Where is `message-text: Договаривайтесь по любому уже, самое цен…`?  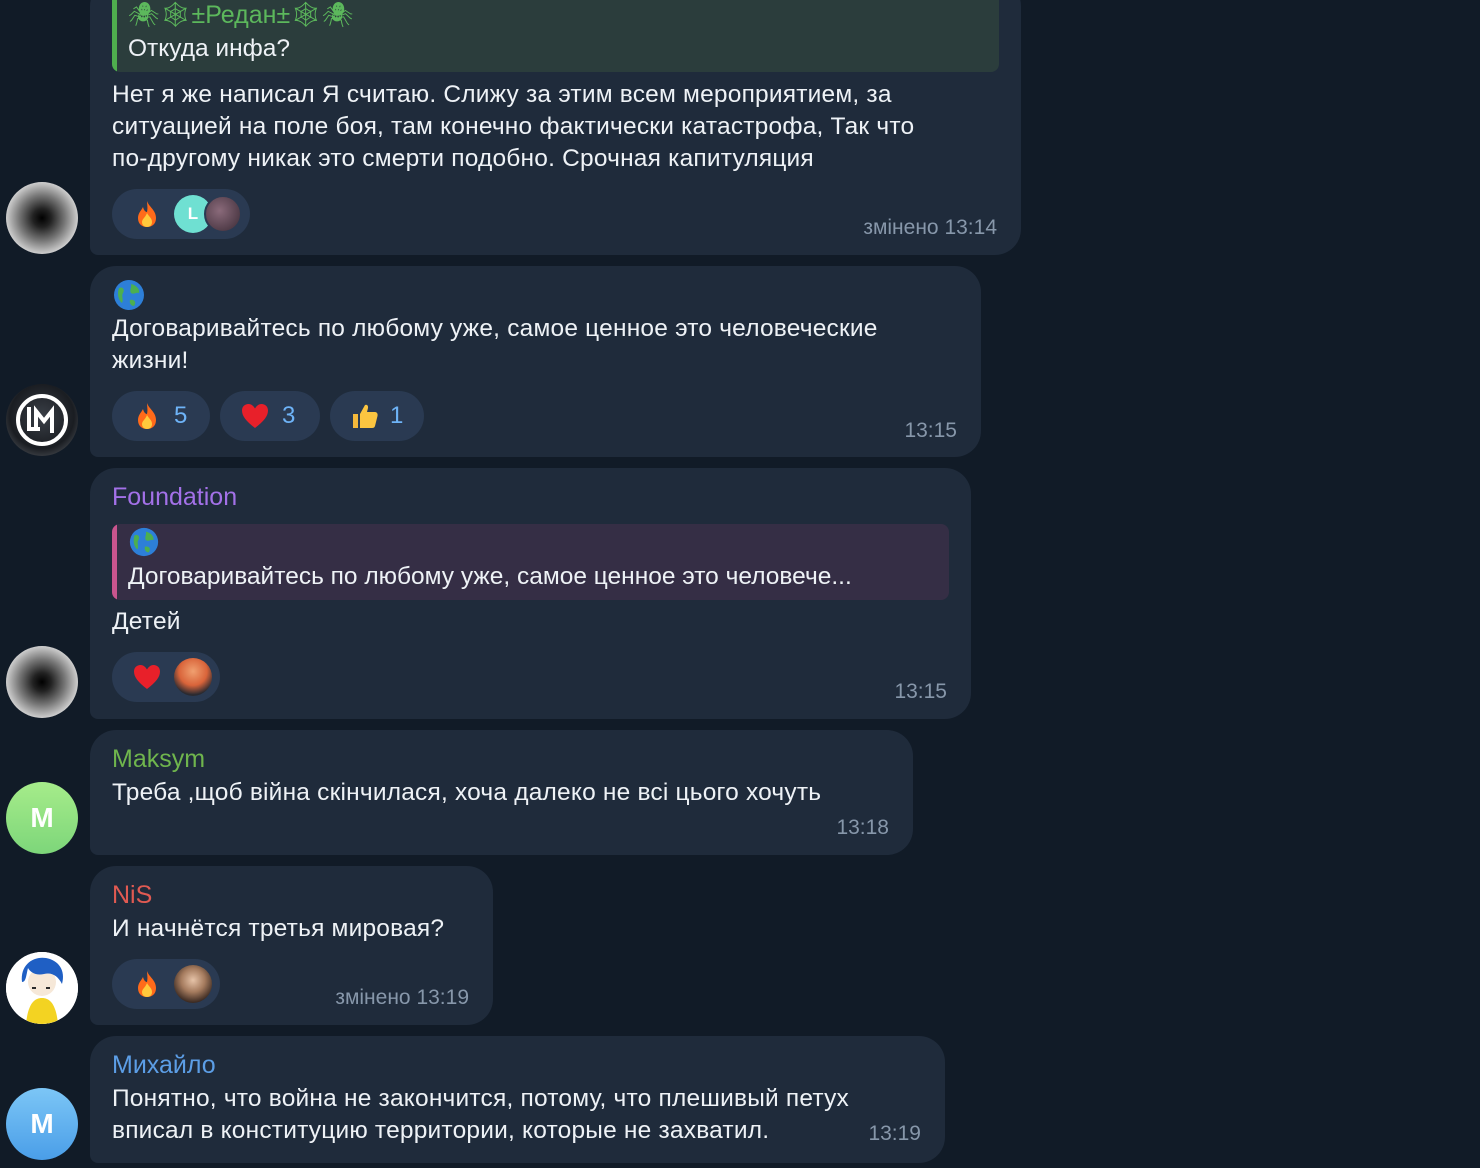
message-text: Договаривайтесь по любому уже, самое цен… is located at coordinates (495, 345).